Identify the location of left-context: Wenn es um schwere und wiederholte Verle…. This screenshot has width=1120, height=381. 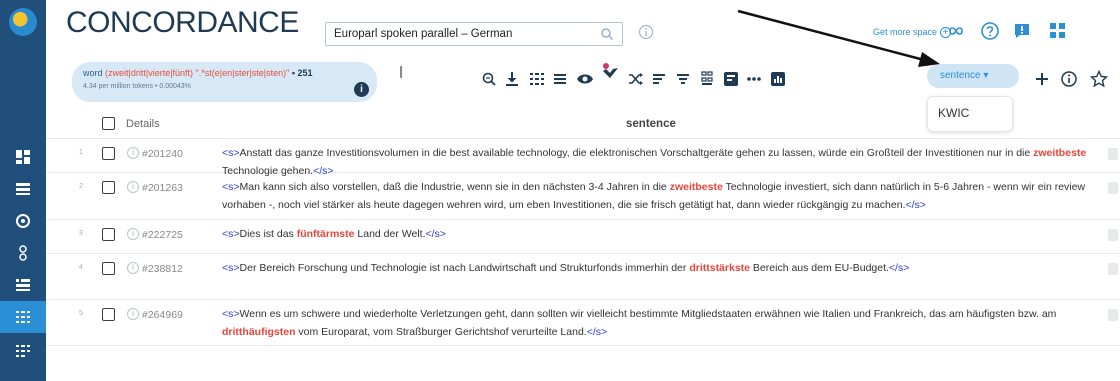
(648, 314).